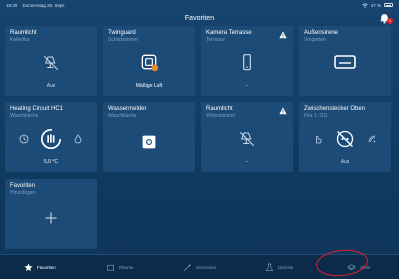 This screenshot has height=279, width=399. I want to click on tab-label: Räume, so click(126, 267).